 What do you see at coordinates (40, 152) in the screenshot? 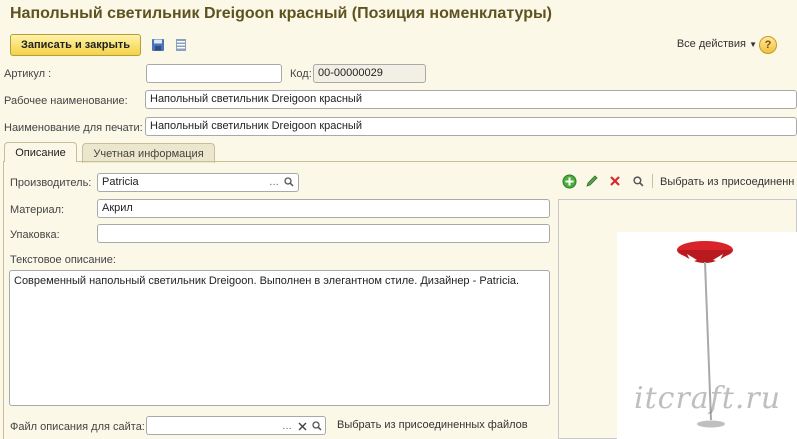
I see `tab-description: Описание` at bounding box center [40, 152].